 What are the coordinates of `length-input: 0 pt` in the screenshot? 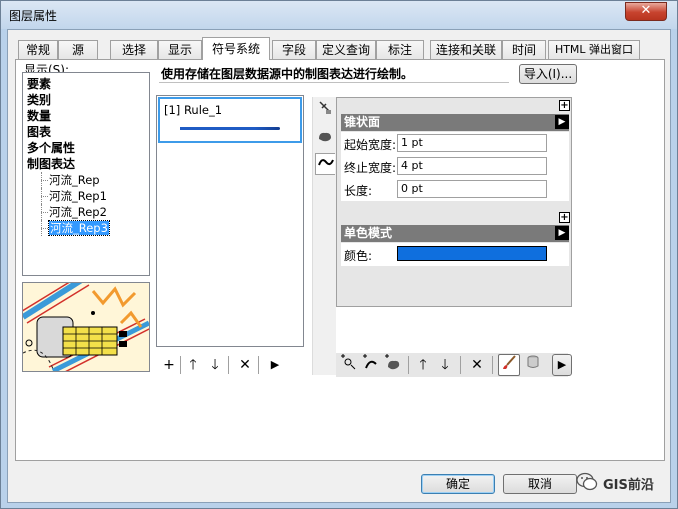 It's located at (472, 189).